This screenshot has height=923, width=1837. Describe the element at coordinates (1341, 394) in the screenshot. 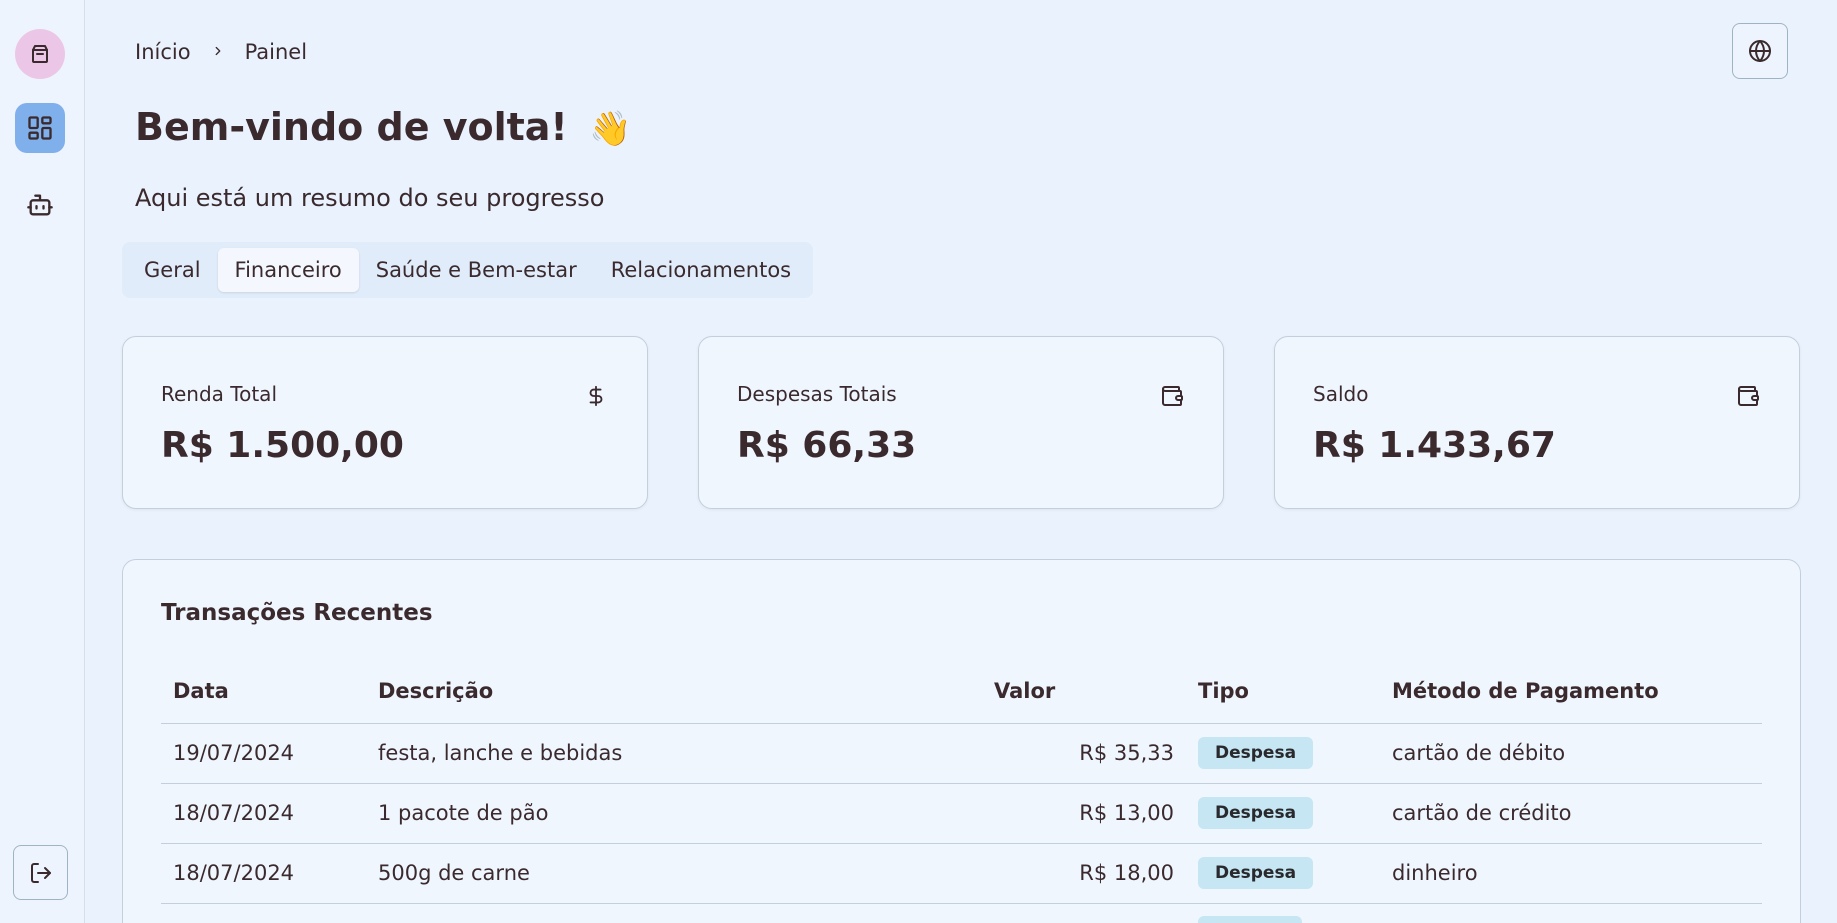

I see `card-label: Saldo` at that location.